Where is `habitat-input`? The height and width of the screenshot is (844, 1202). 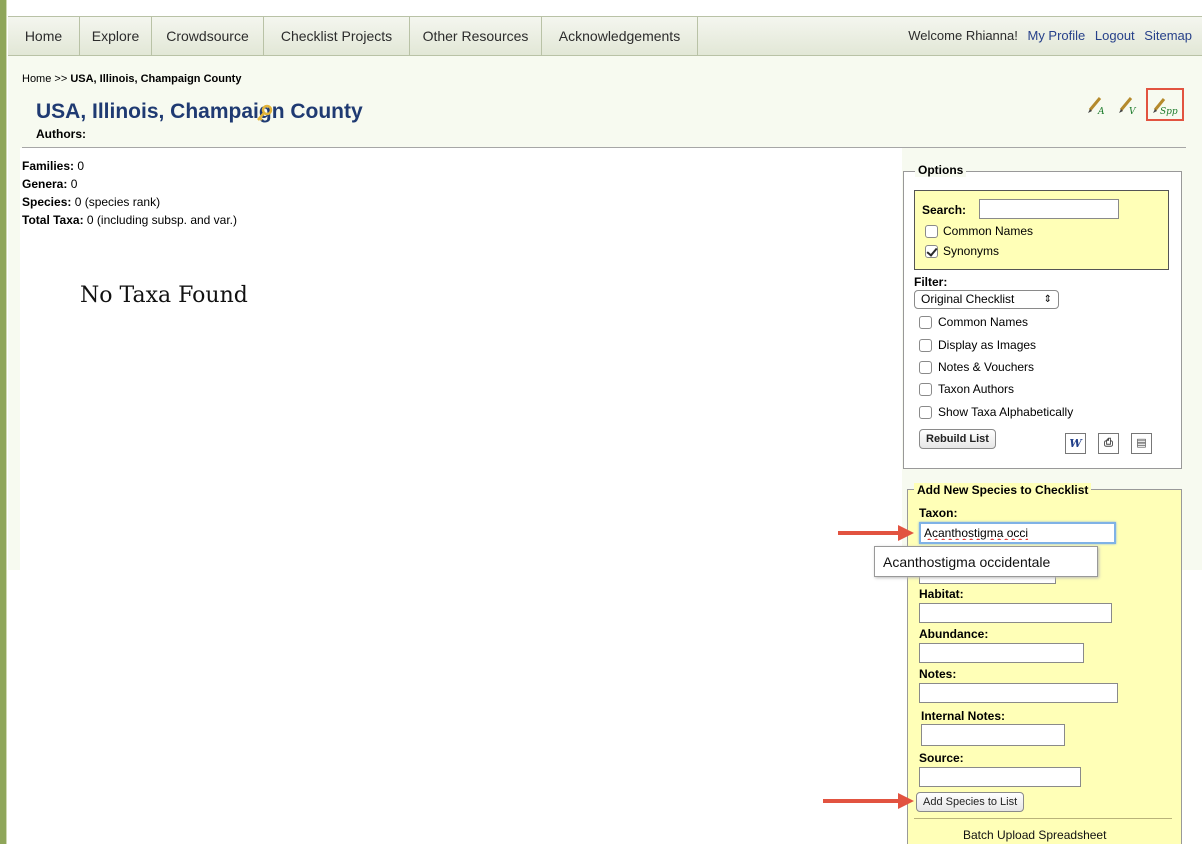
habitat-input is located at coordinates (1015, 613).